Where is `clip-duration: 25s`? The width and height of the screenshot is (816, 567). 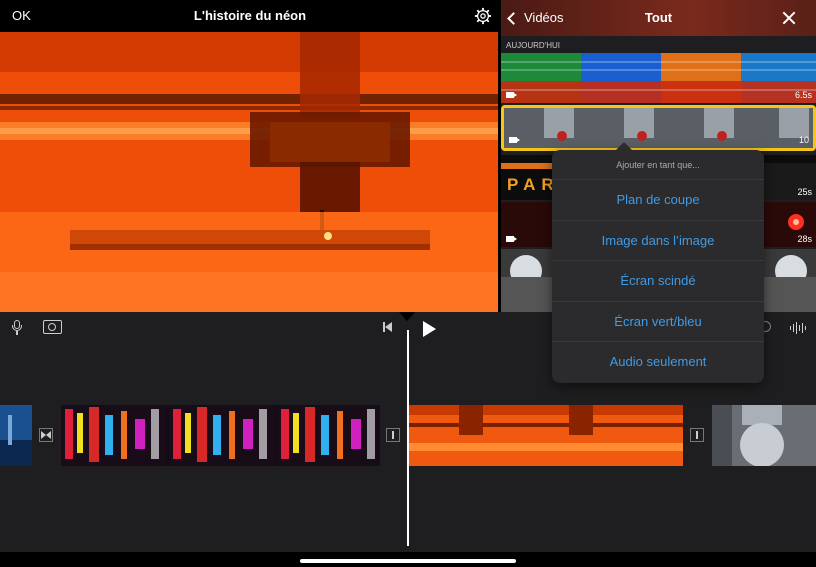 clip-duration: 25s is located at coordinates (804, 192).